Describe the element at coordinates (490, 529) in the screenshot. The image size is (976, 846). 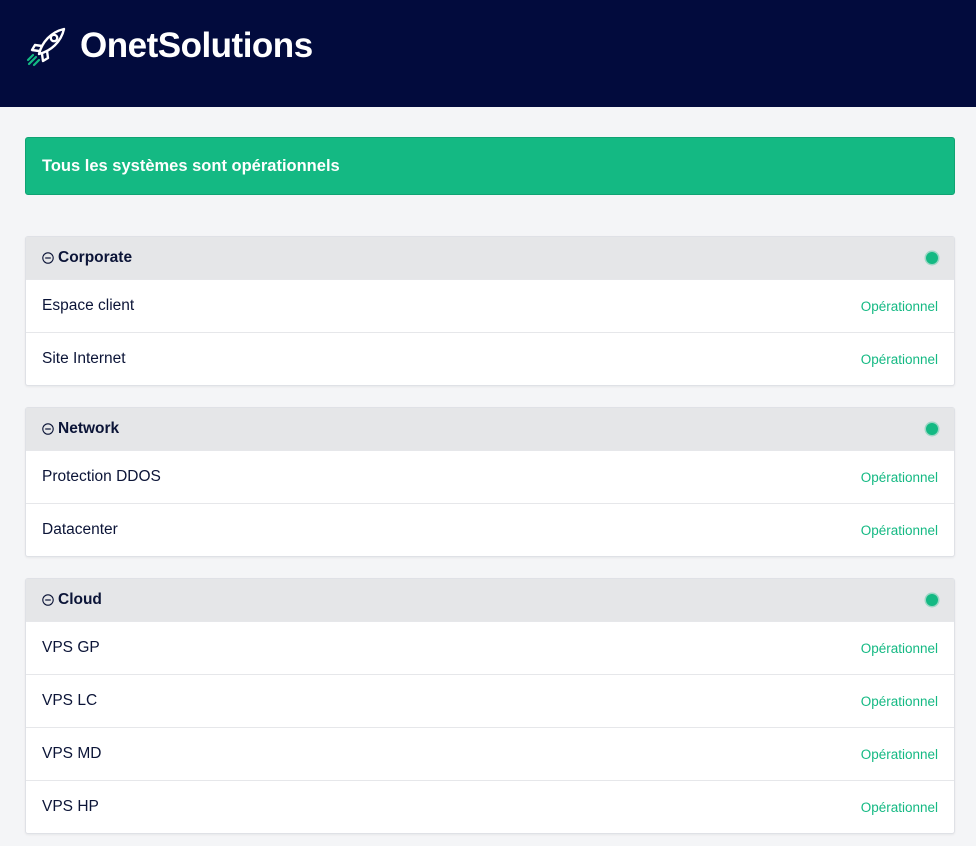
I see `component-row: Datacenter Opérationnel` at that location.